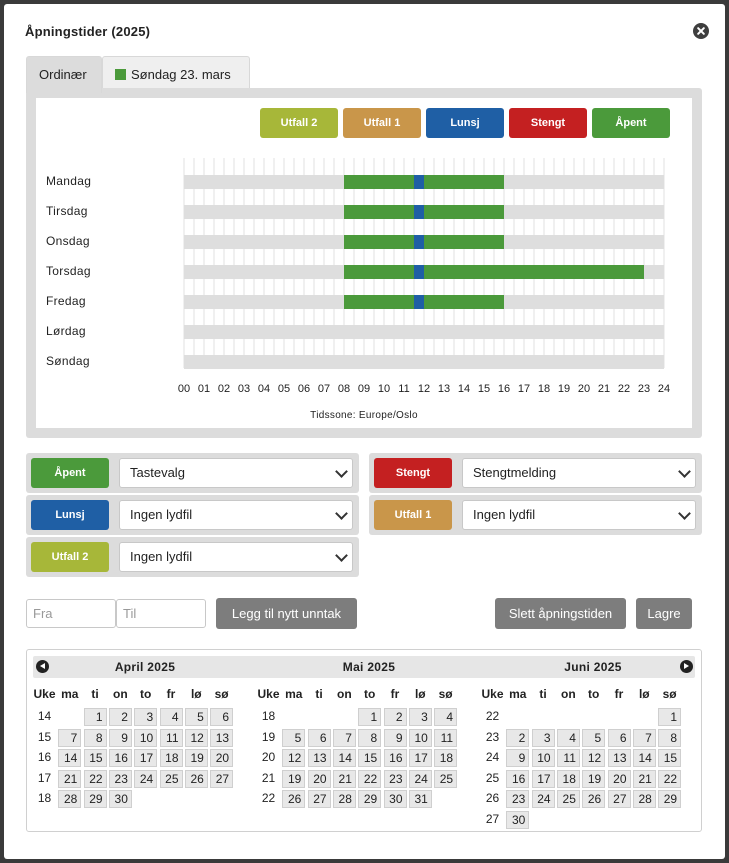 The height and width of the screenshot is (863, 729). What do you see at coordinates (71, 613) in the screenshot?
I see `from-date-input: Fra` at bounding box center [71, 613].